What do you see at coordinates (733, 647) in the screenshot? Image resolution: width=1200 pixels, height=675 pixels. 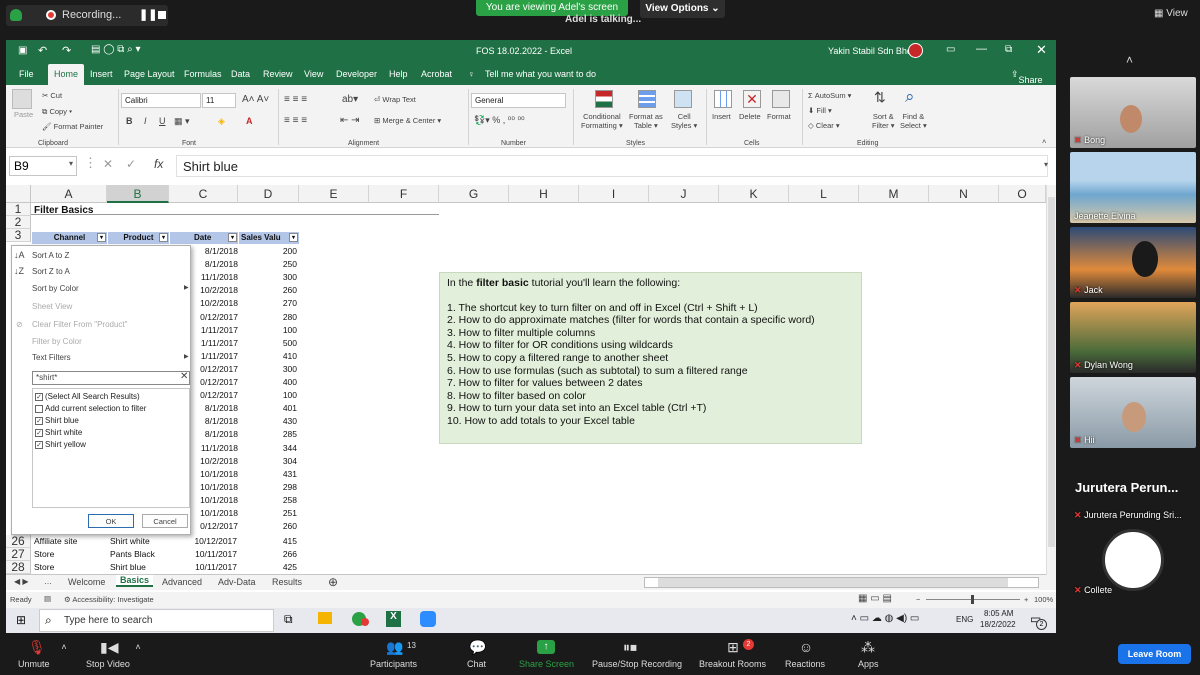 I see `breakout-rooms-icon: ⊞` at bounding box center [733, 647].